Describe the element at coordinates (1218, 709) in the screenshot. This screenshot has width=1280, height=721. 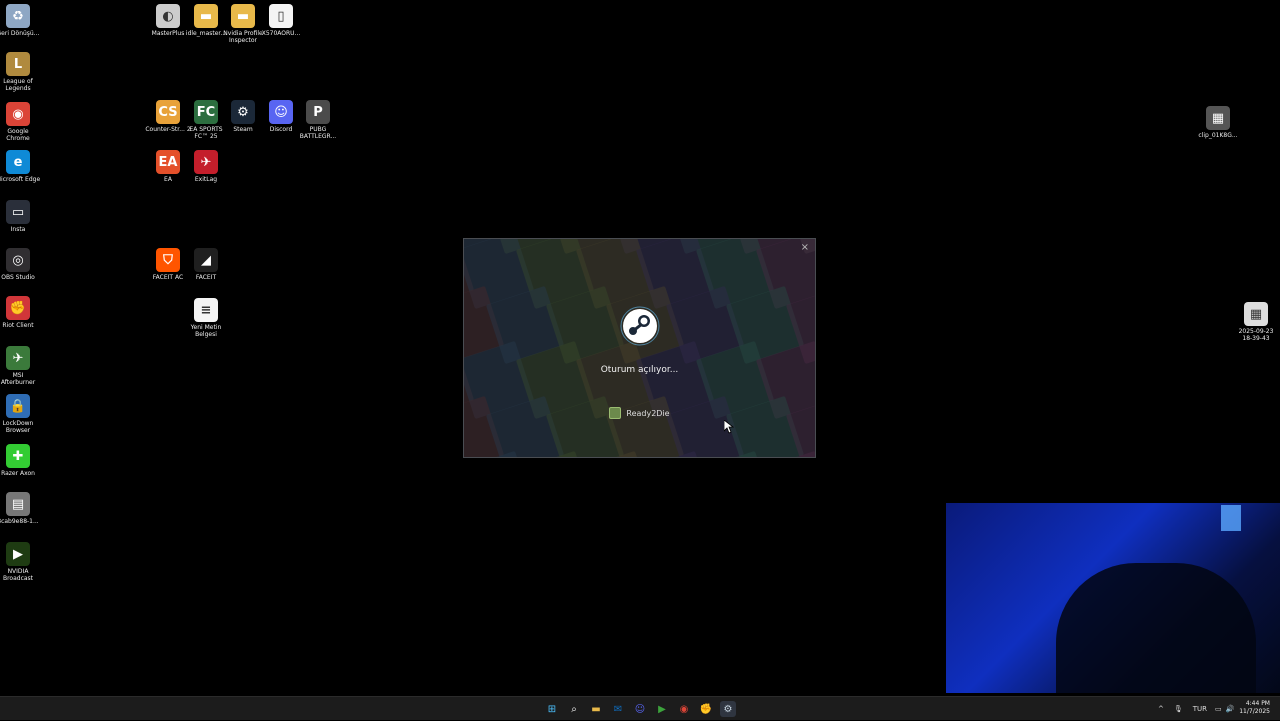
I see `network-icon: ▭` at that location.